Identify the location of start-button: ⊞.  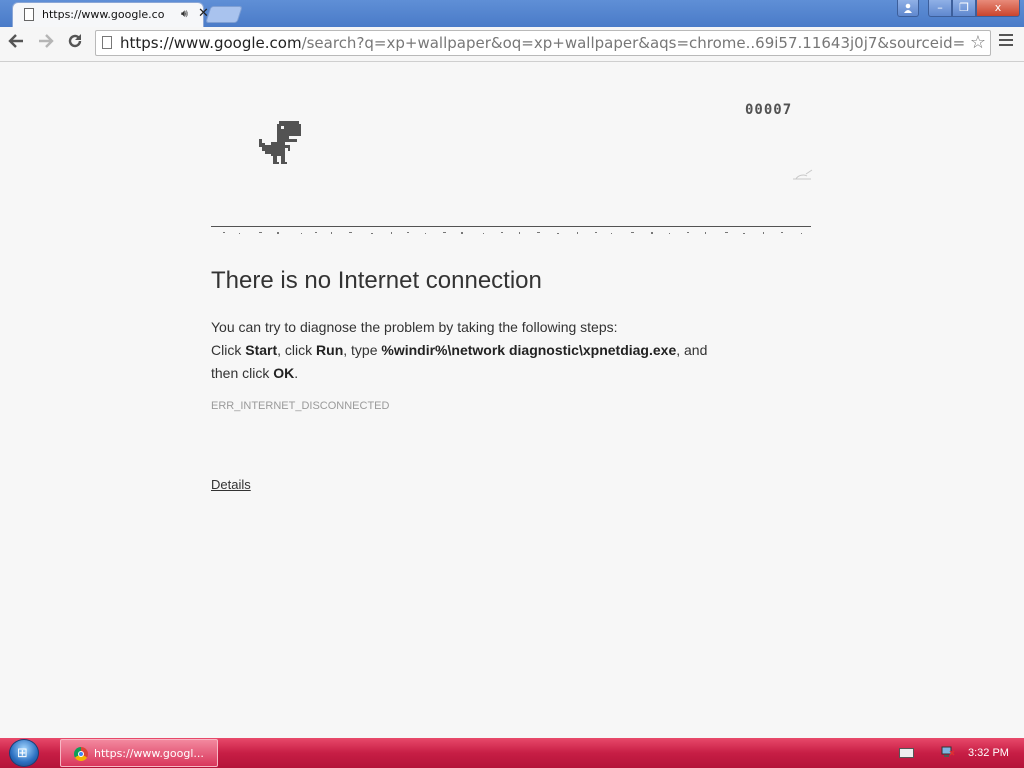
(24, 753).